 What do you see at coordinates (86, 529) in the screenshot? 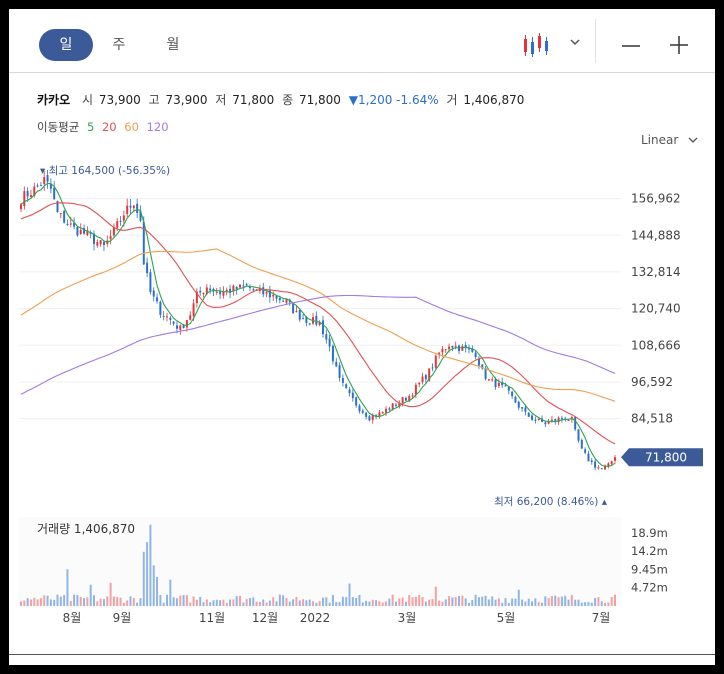
I see `volume-title: 거래량 1,406,870` at bounding box center [86, 529].